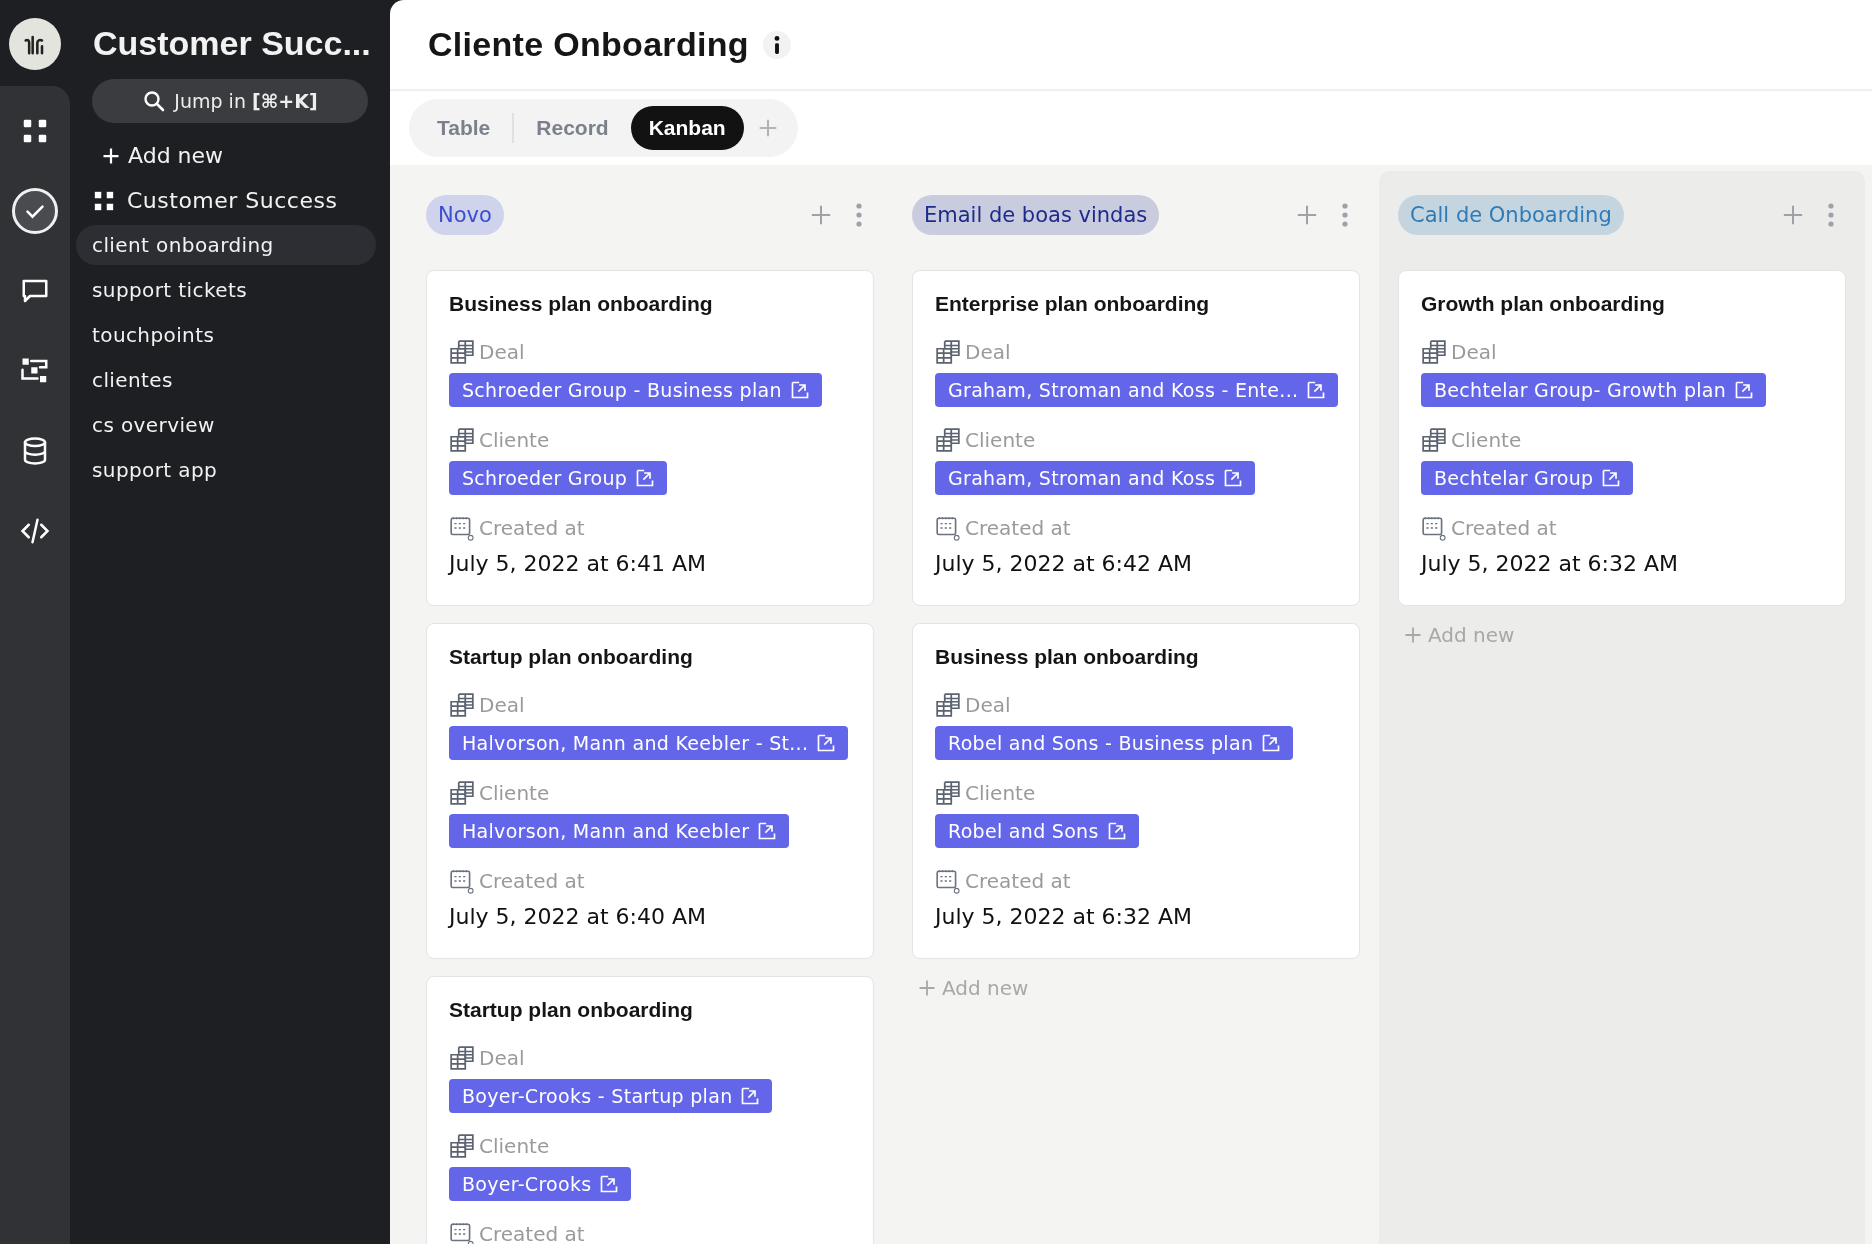 The image size is (1872, 1244). I want to click on card-title: Growth plan onboarding, so click(1543, 304).